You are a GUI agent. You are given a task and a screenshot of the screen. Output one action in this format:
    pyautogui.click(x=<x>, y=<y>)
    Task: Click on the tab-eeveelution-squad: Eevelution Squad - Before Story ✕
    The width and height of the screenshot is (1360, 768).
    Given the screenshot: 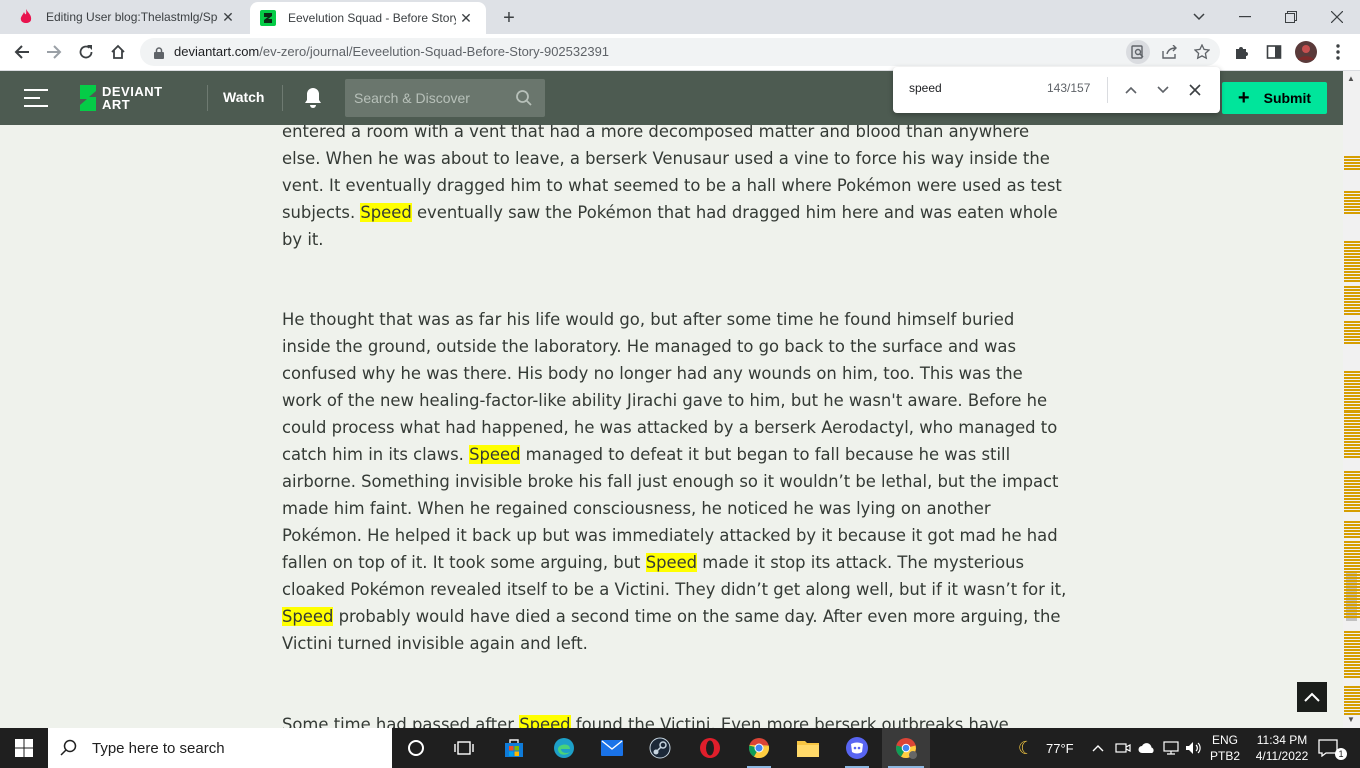 What is the action you would take?
    pyautogui.click(x=368, y=18)
    